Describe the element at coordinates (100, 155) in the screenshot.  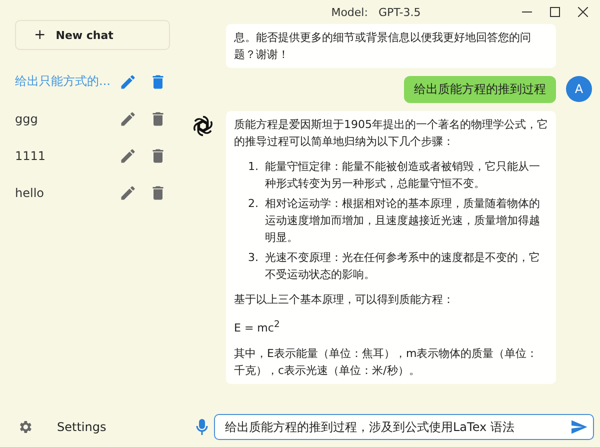
I see `chat-list-item: 1111` at that location.